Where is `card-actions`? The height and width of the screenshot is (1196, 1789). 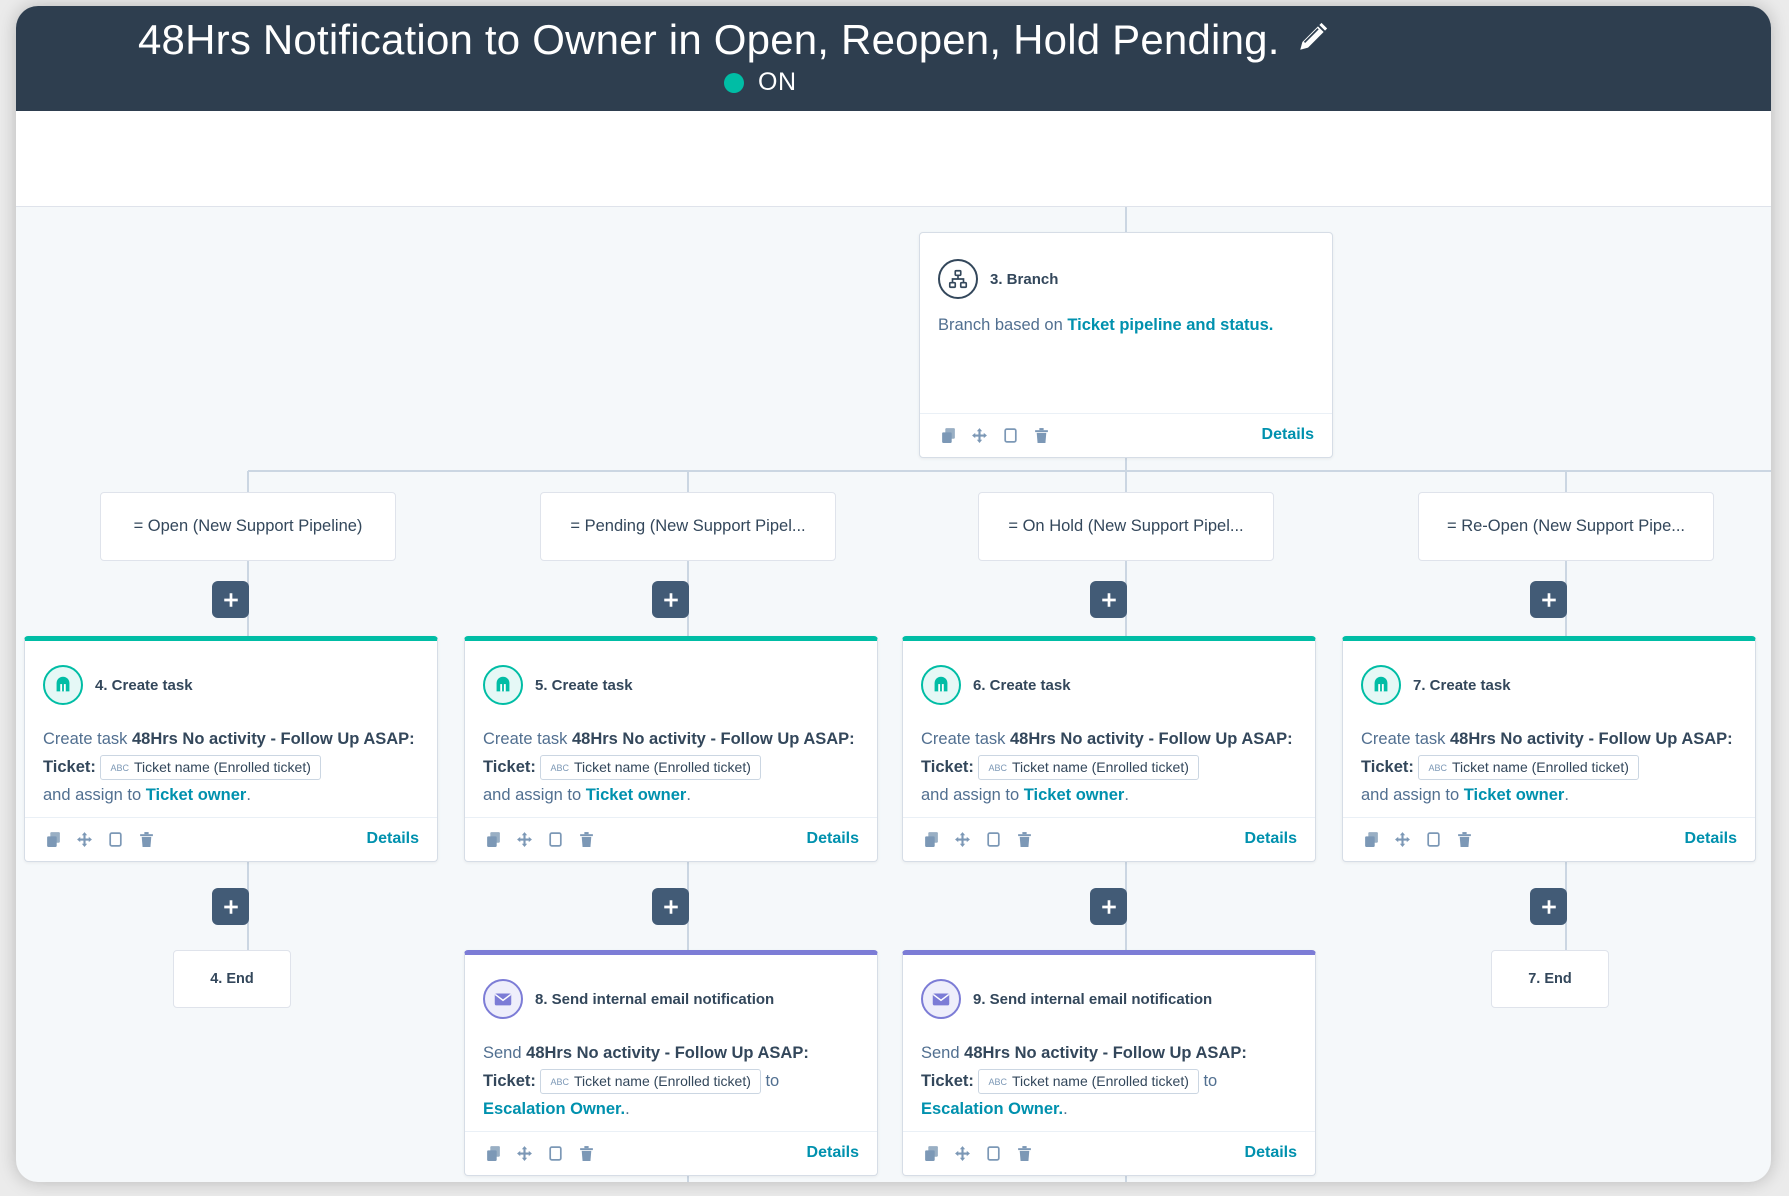 card-actions is located at coordinates (978, 1153).